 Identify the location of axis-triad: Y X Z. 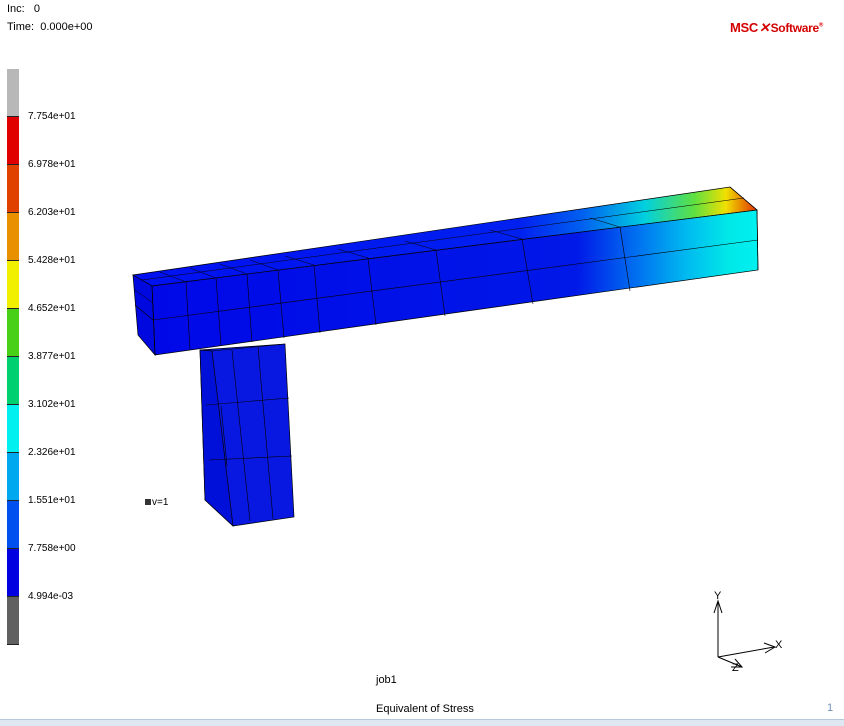
(748, 632).